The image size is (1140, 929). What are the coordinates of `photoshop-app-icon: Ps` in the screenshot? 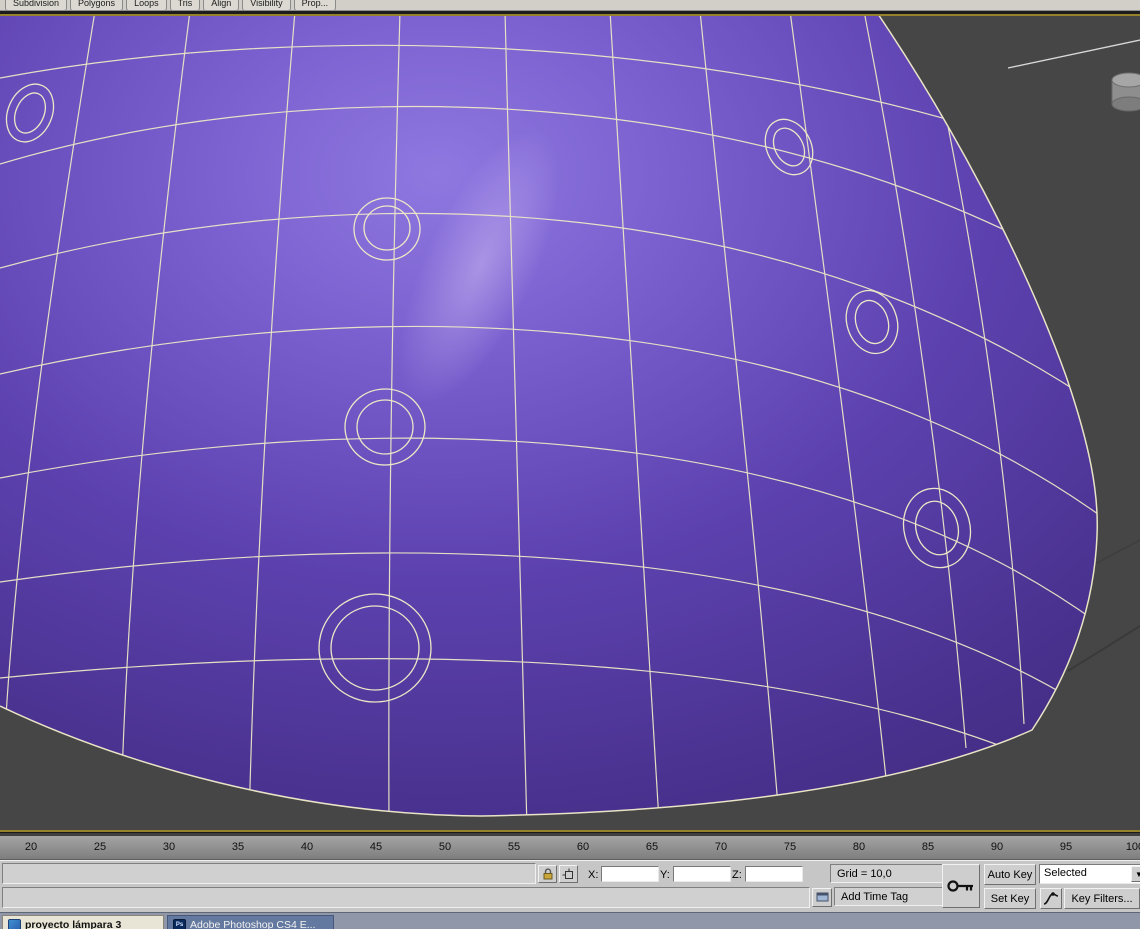 It's located at (179, 924).